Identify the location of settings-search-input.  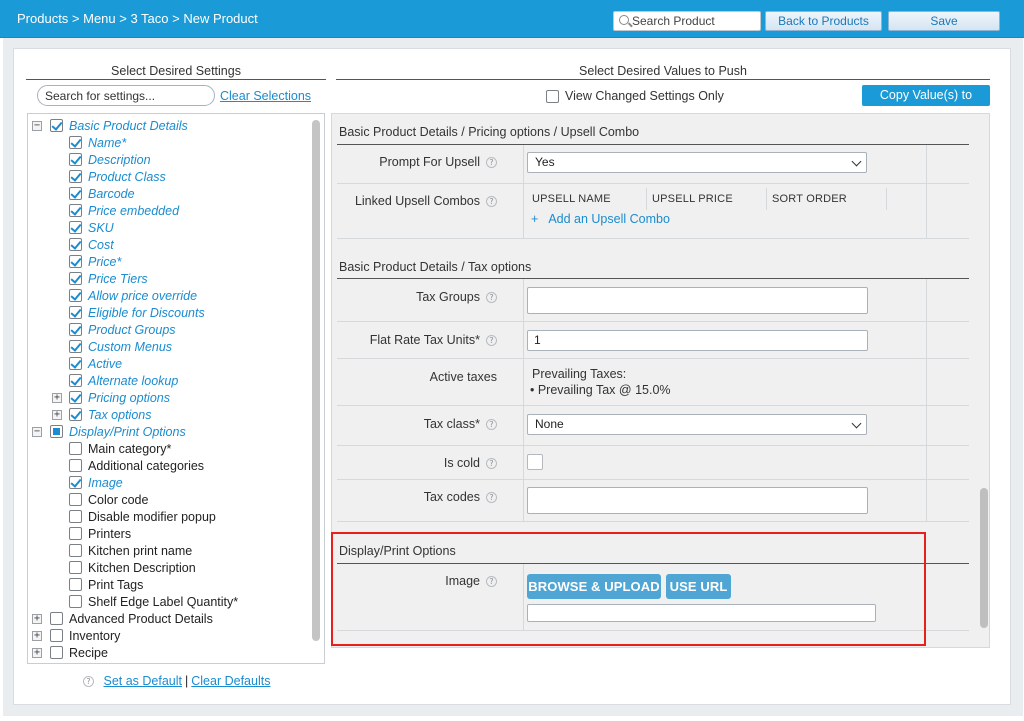
(127, 95).